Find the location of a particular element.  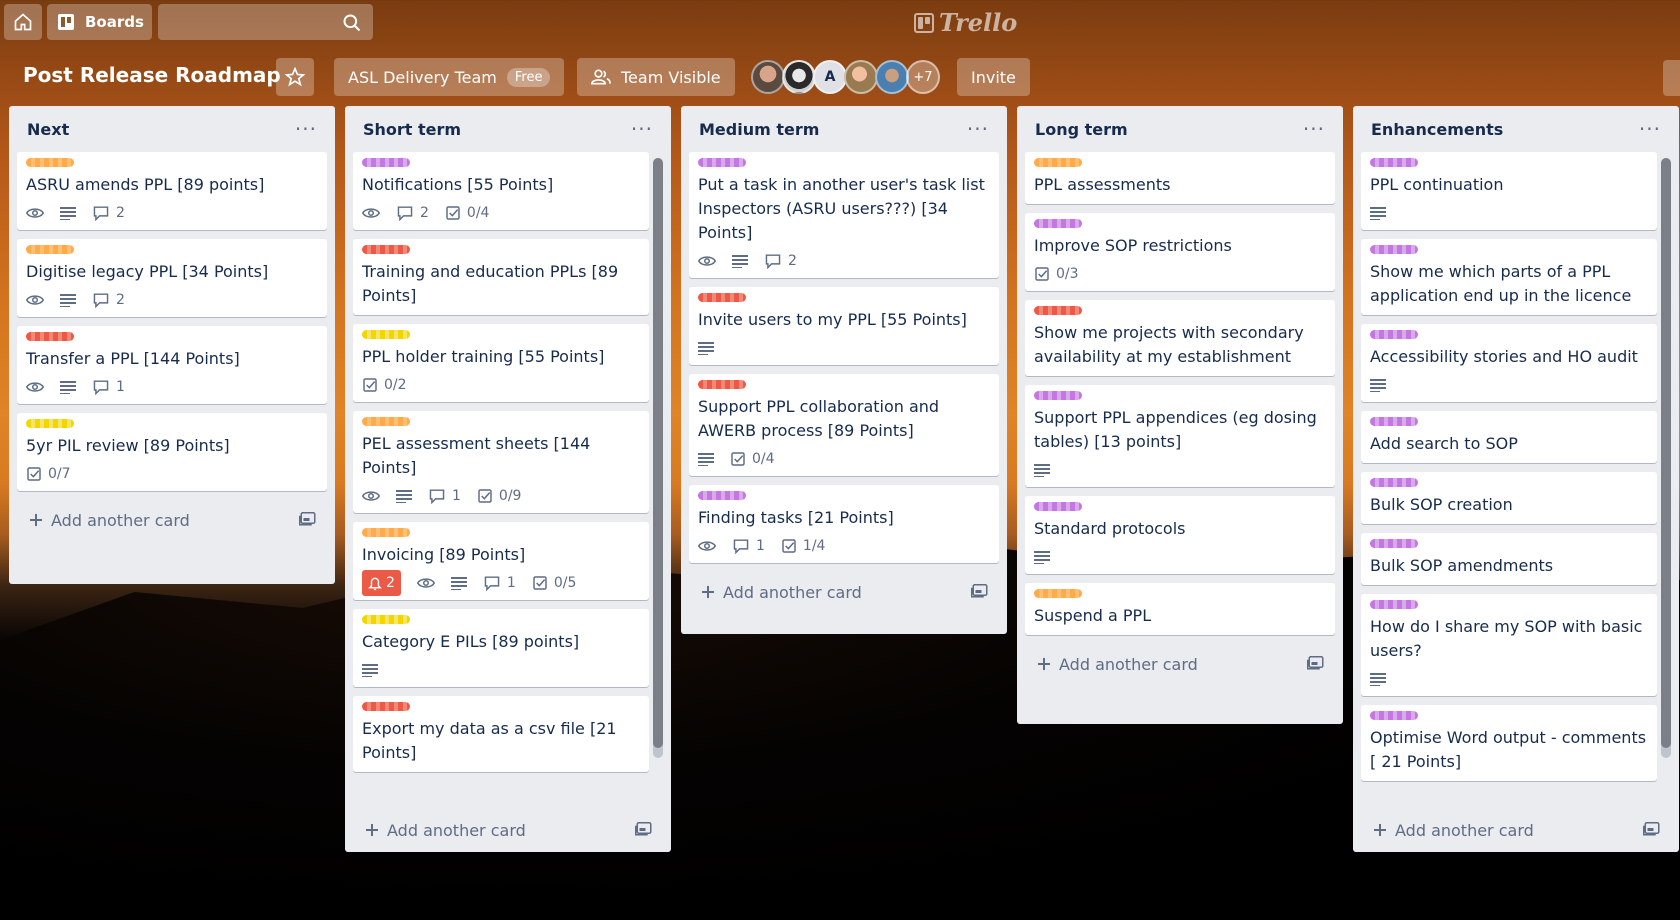

member-avatar: A is located at coordinates (830, 77).